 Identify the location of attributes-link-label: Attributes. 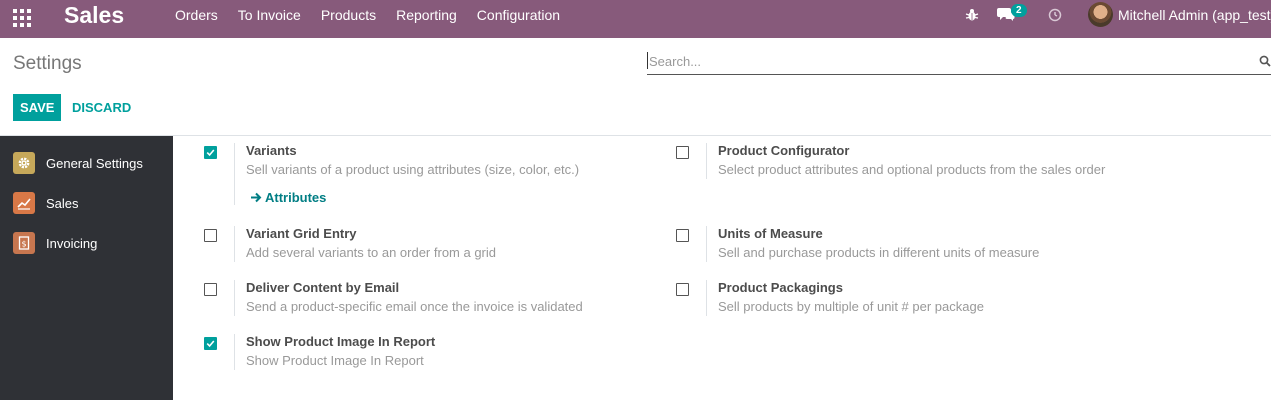
(296, 197).